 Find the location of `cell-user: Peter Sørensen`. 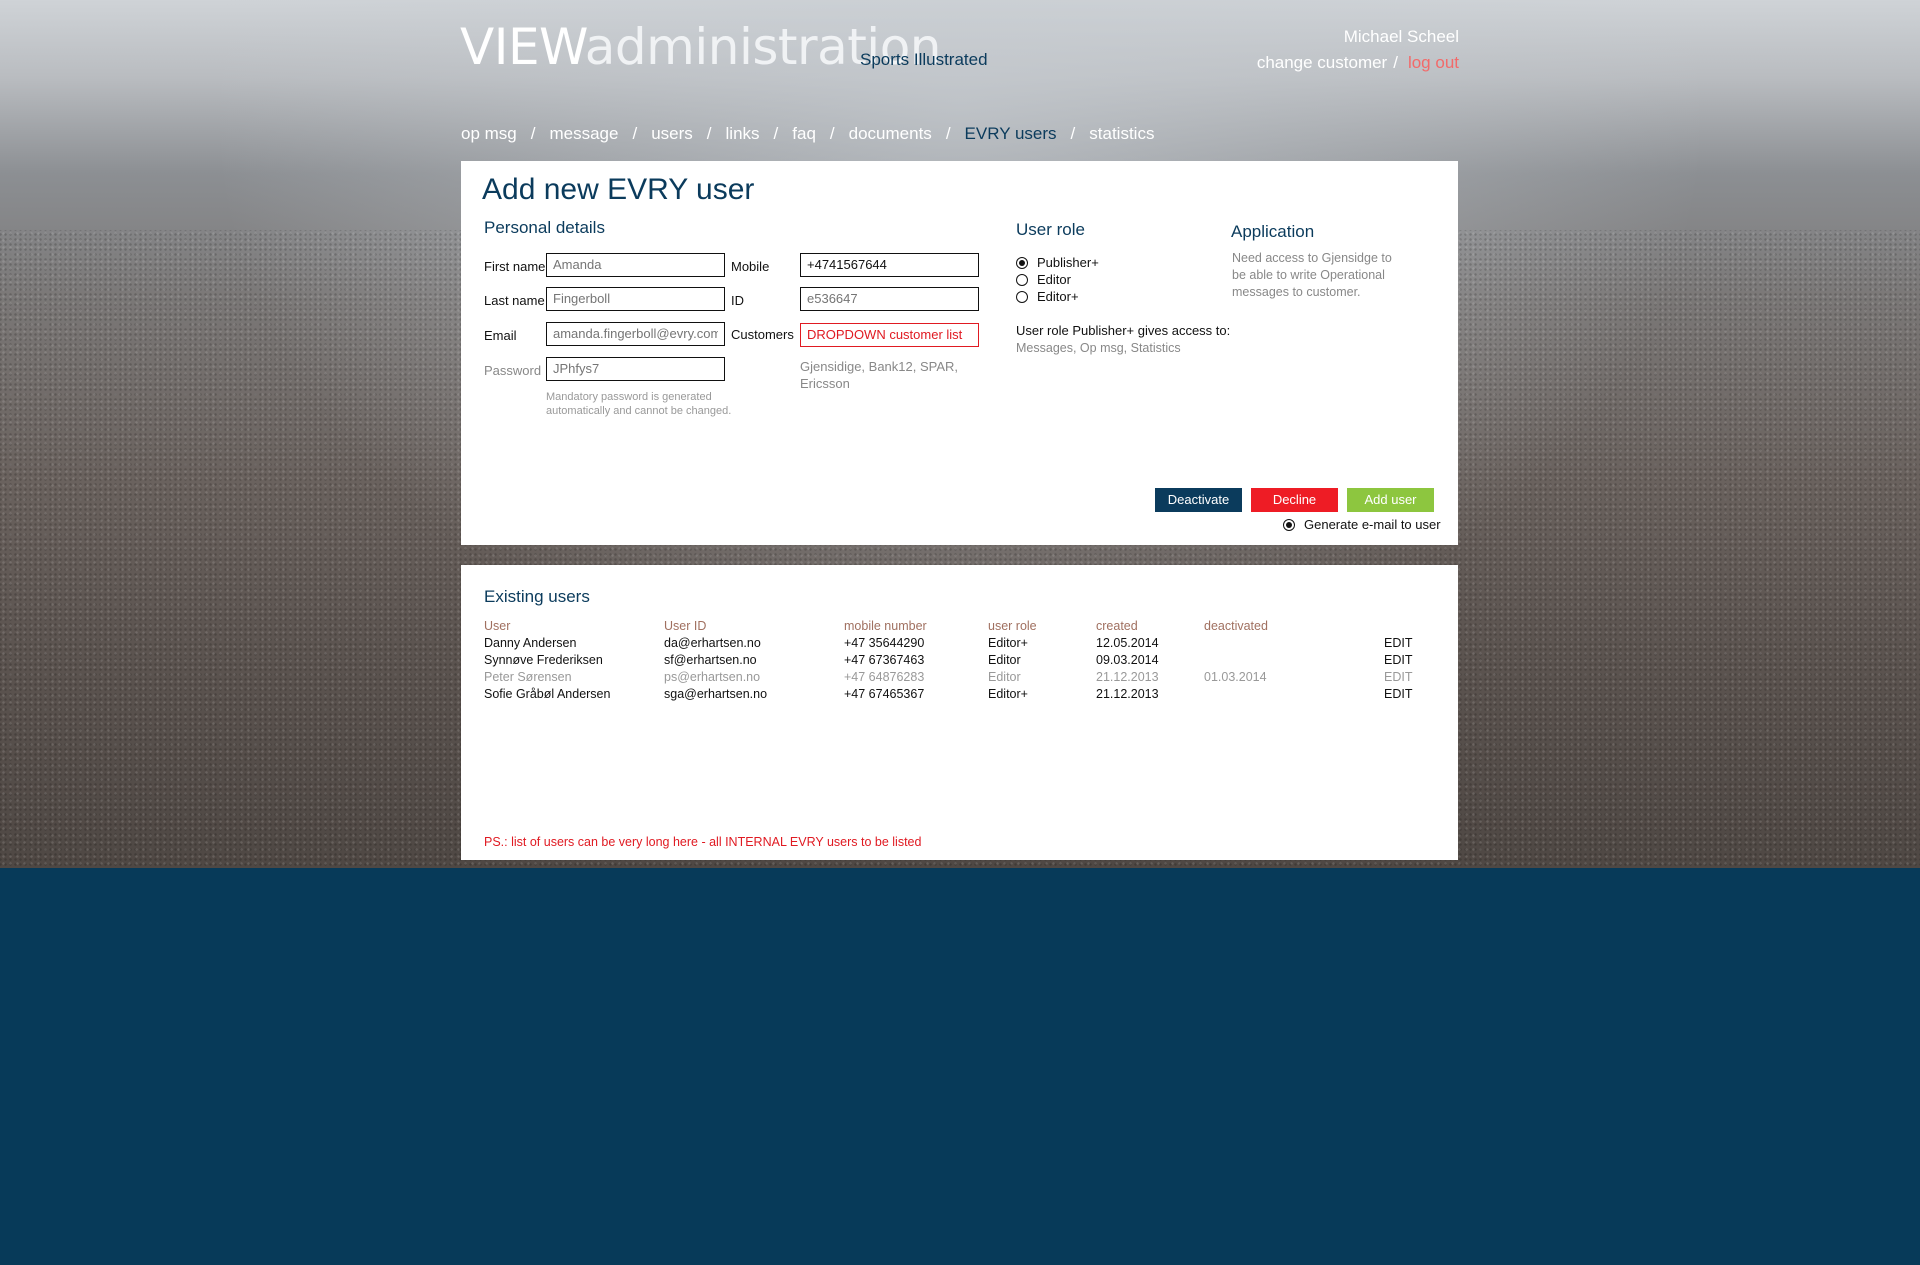

cell-user: Peter Sørensen is located at coordinates (528, 676).